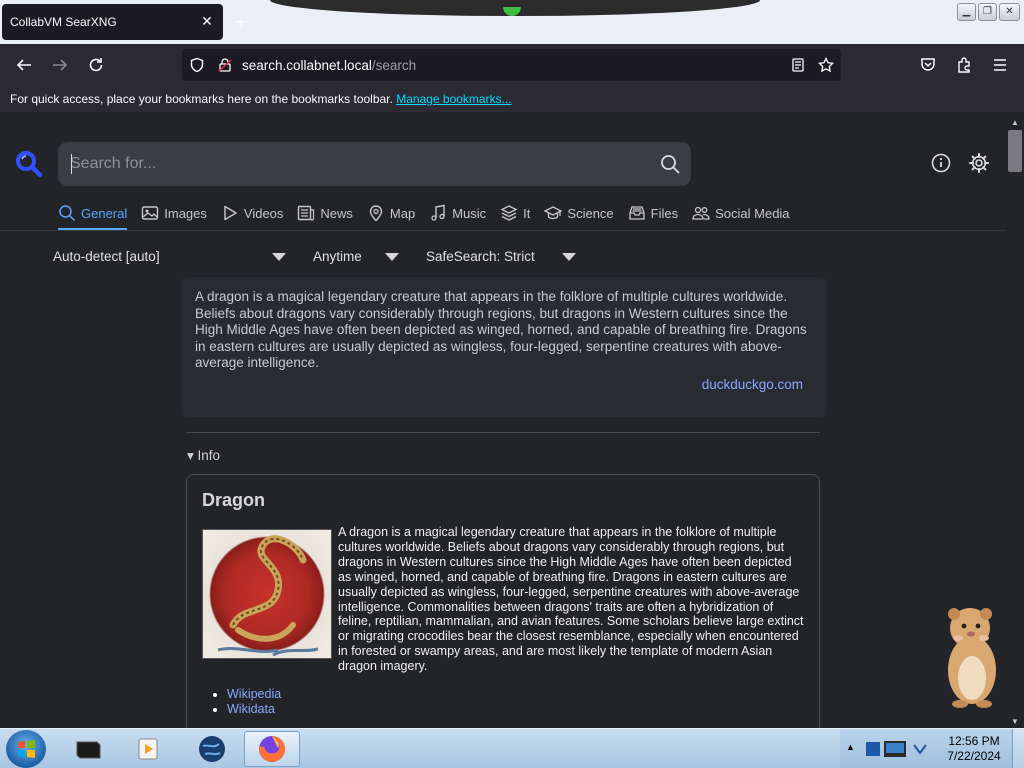 The image size is (1024, 768). I want to click on info-toggle: ▾ Info, so click(203, 456).